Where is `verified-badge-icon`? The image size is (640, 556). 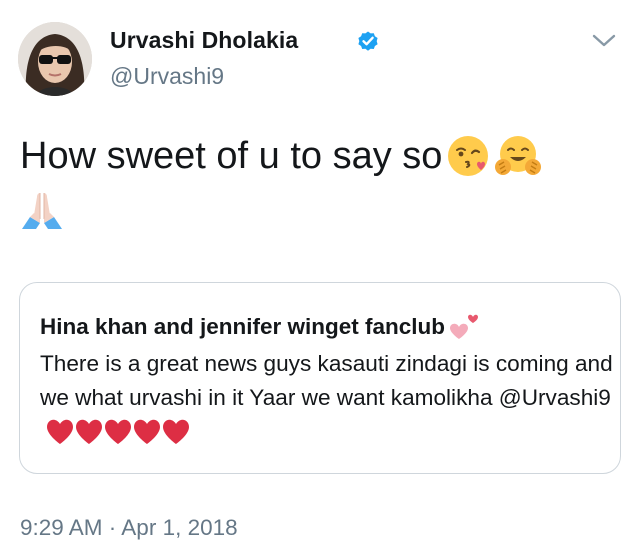 verified-badge-icon is located at coordinates (368, 41).